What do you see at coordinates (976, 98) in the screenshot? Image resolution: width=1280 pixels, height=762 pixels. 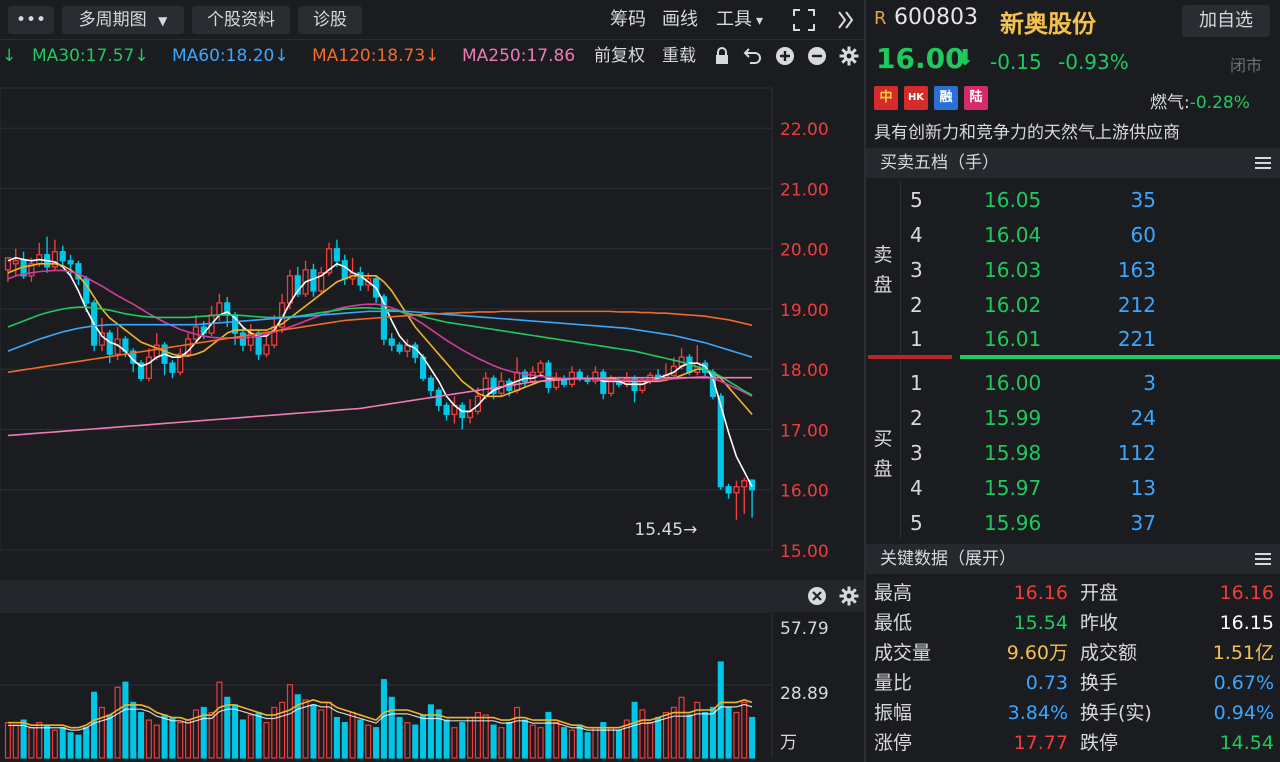 I see `land-connect-icon: 陆` at bounding box center [976, 98].